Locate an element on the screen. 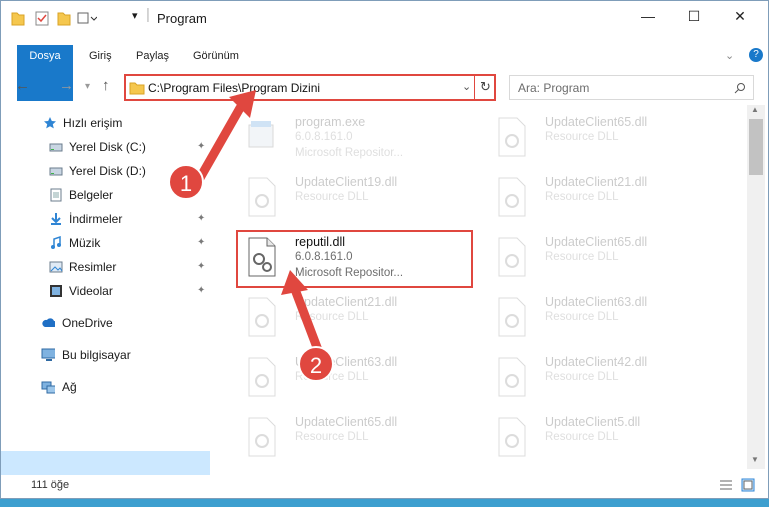 Image resolution: width=769 pixels, height=507 pixels. step-callout-1: 1 is located at coordinates (186, 182).